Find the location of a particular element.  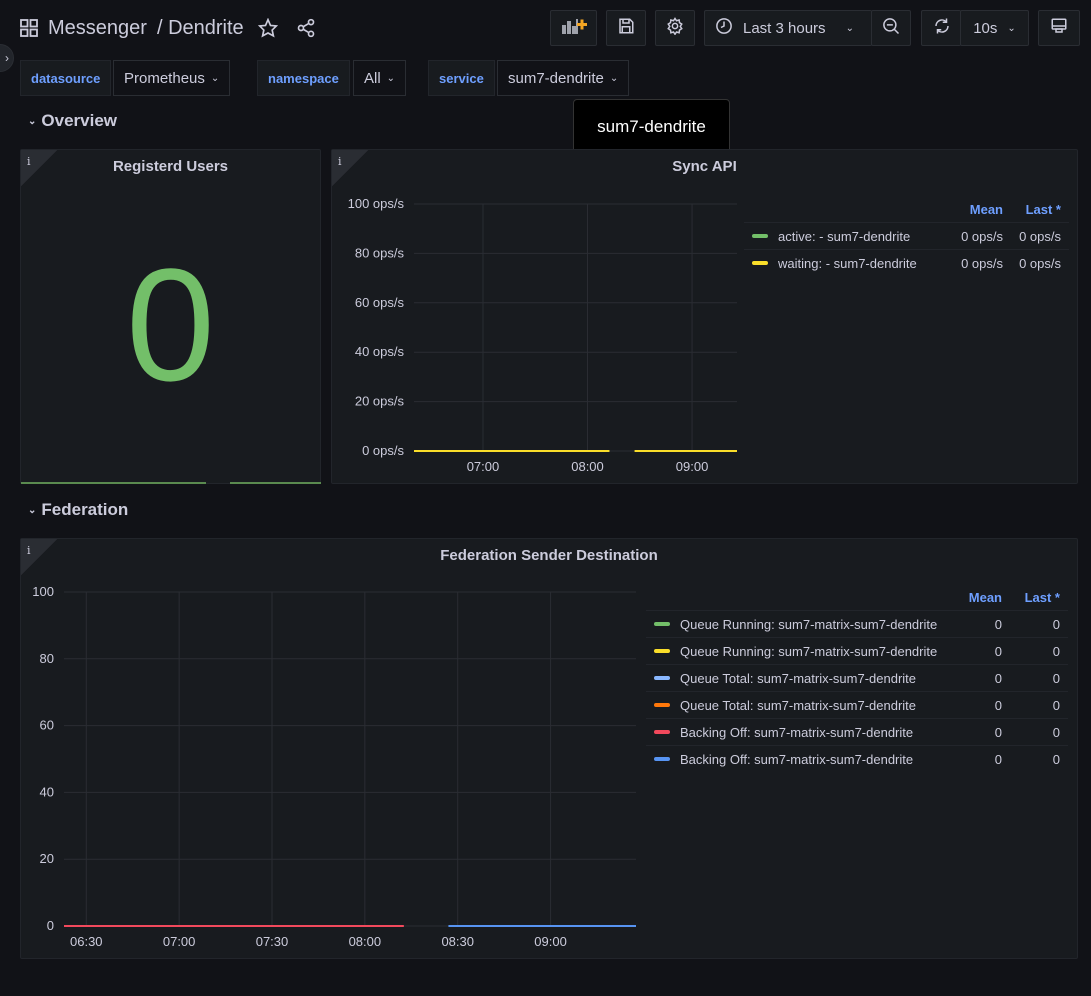

variable-value: sum7-dendrite is located at coordinates (556, 78).